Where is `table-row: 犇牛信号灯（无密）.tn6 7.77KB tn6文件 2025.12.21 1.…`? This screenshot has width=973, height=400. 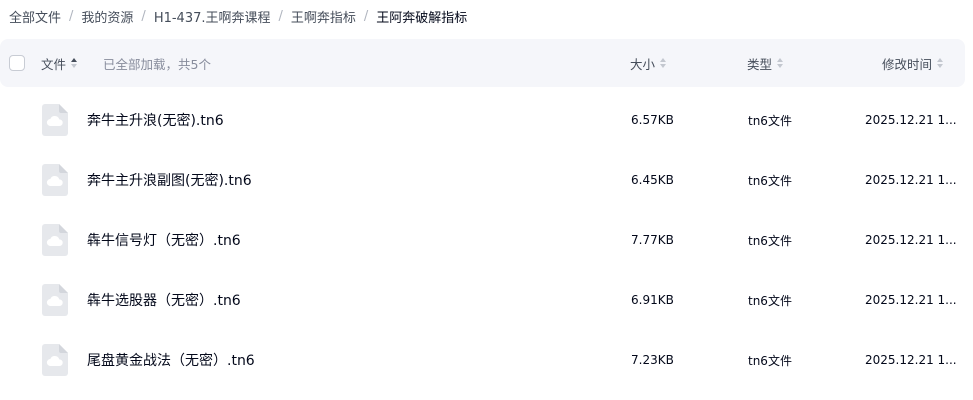
table-row: 犇牛信号灯（无密）.tn6 7.77KB tn6文件 2025.12.21 1.… is located at coordinates (482, 240).